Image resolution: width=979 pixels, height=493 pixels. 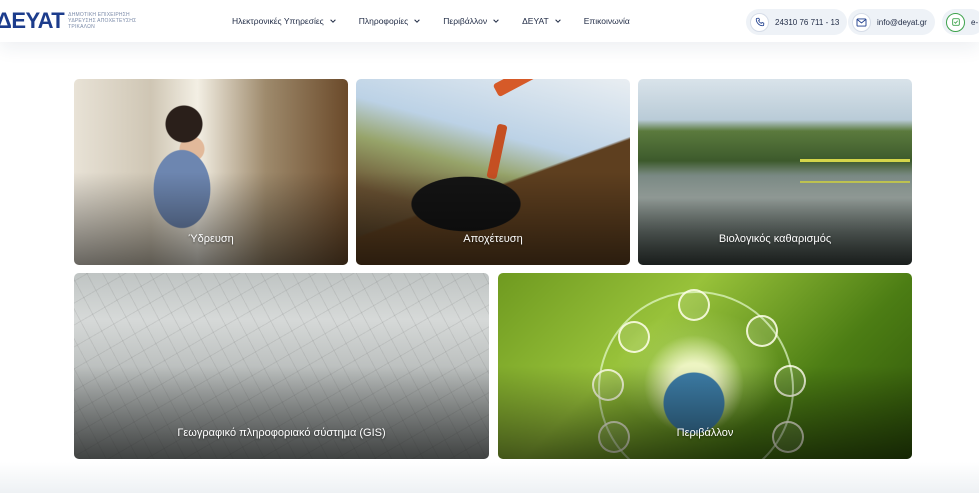 I want to click on logo-text: ΔΕΥΑΤ, so click(x=32, y=20).